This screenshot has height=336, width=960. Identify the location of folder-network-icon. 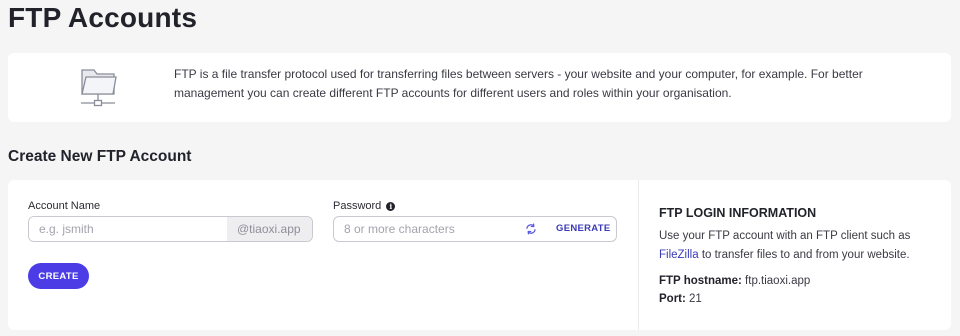
(103, 89).